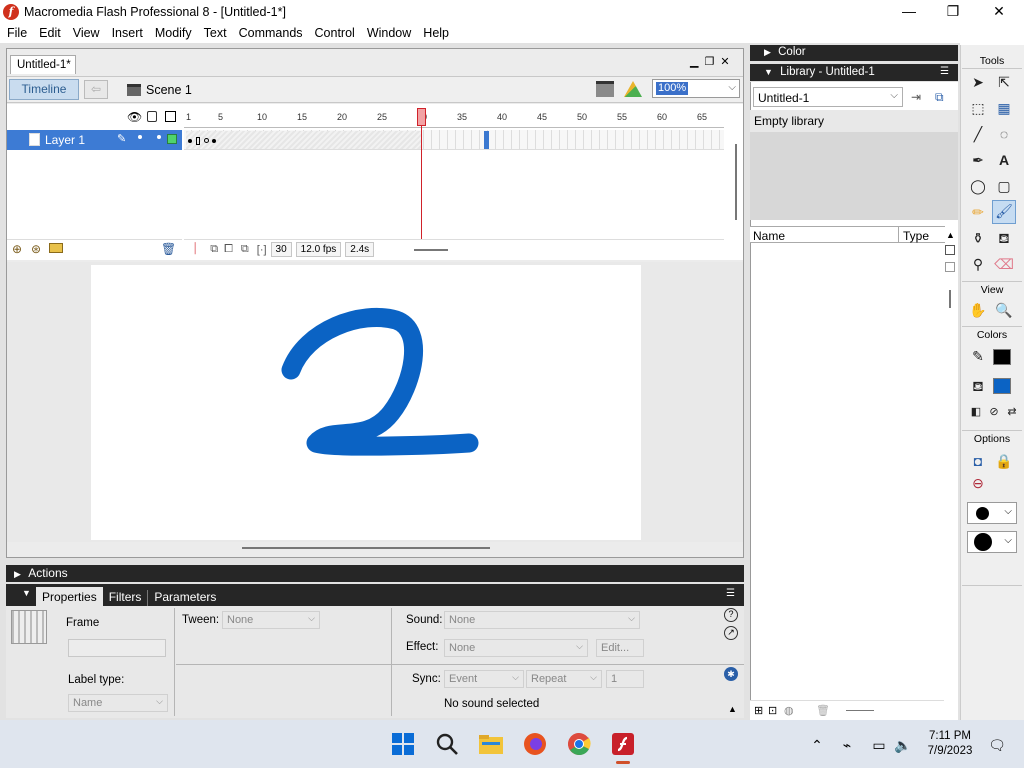 The width and height of the screenshot is (1024, 768). I want to click on collapse-triangle-icon: ▼, so click(26, 593).